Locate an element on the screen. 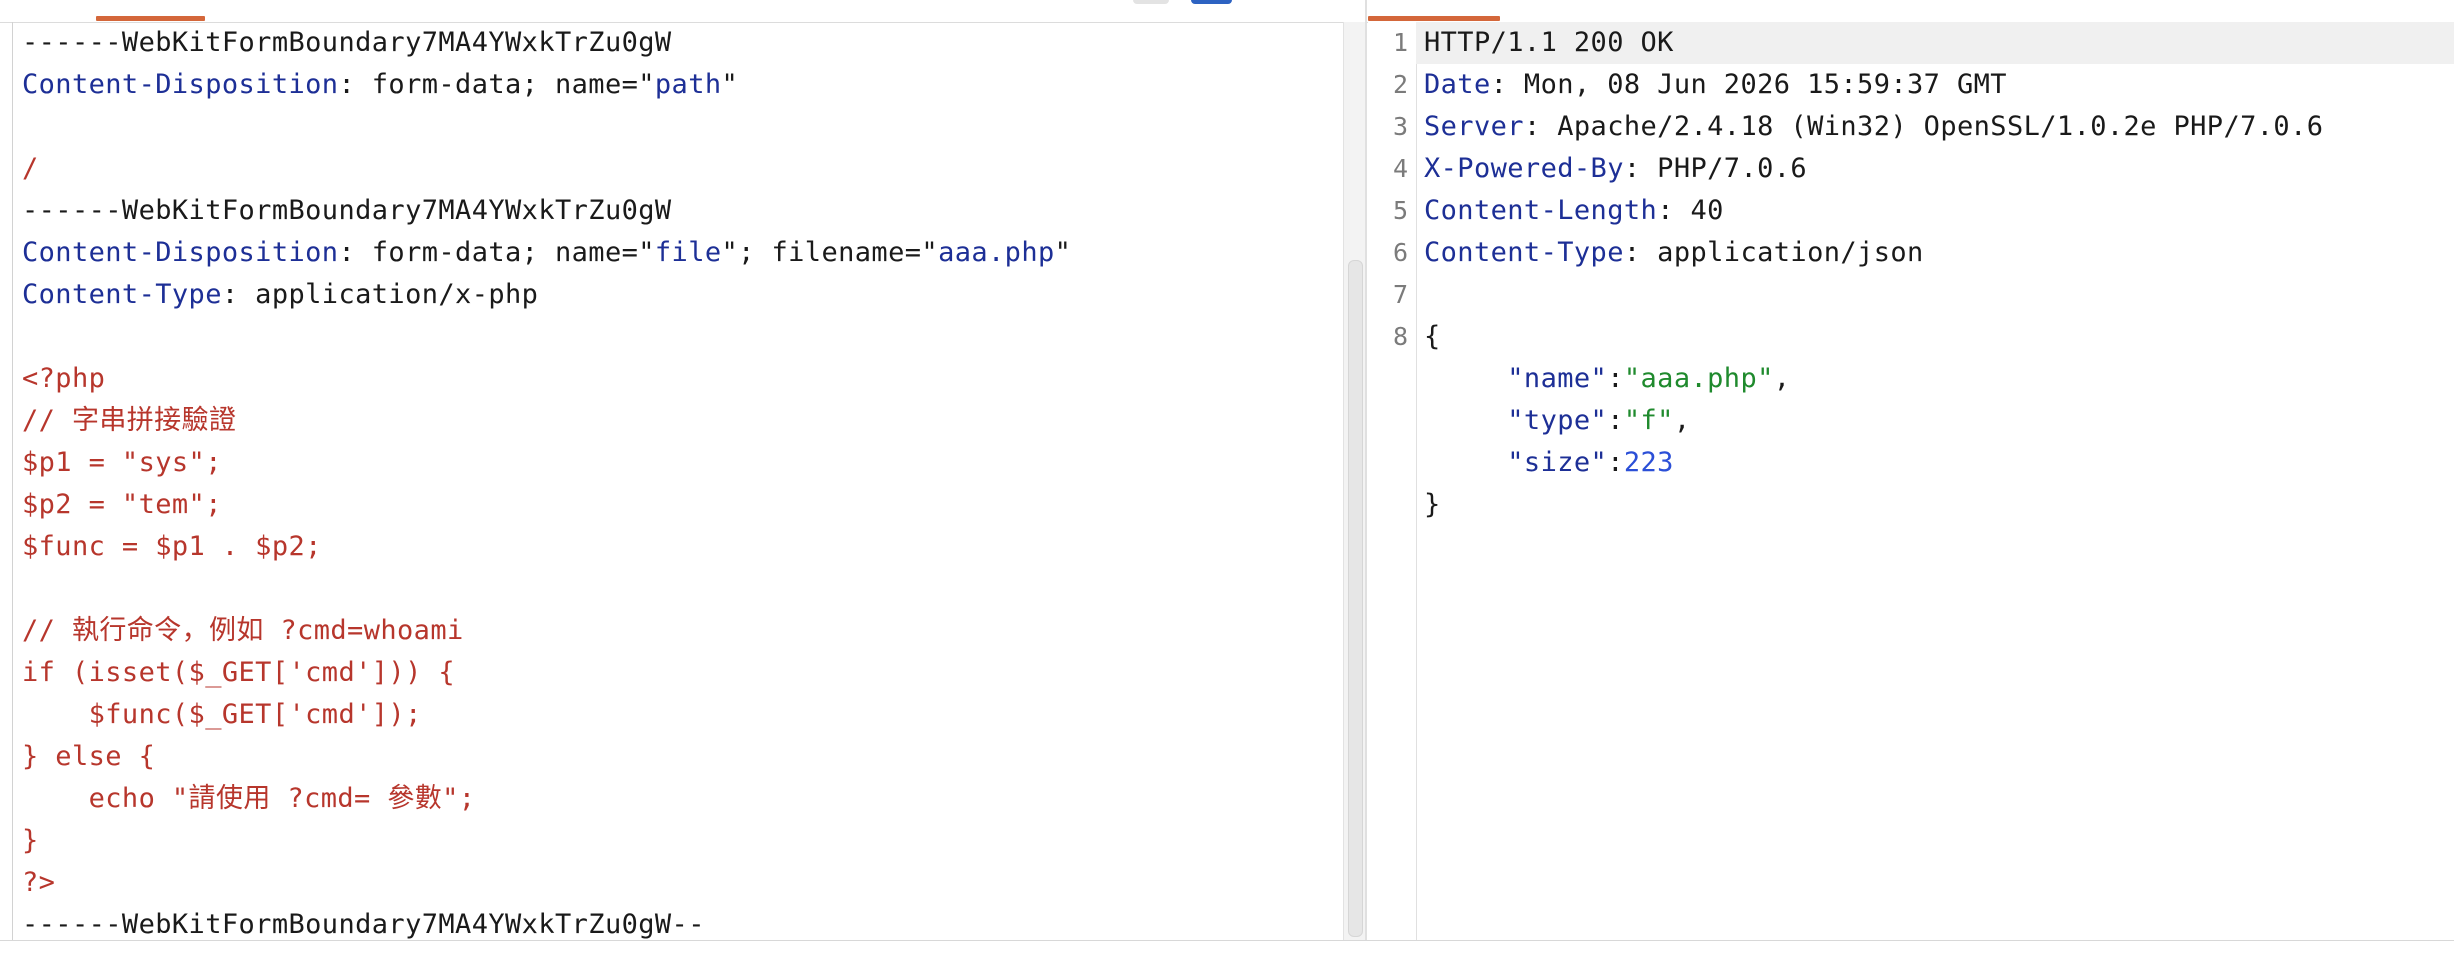 This screenshot has height=960, width=2454. request-line: ?> is located at coordinates (546, 883).